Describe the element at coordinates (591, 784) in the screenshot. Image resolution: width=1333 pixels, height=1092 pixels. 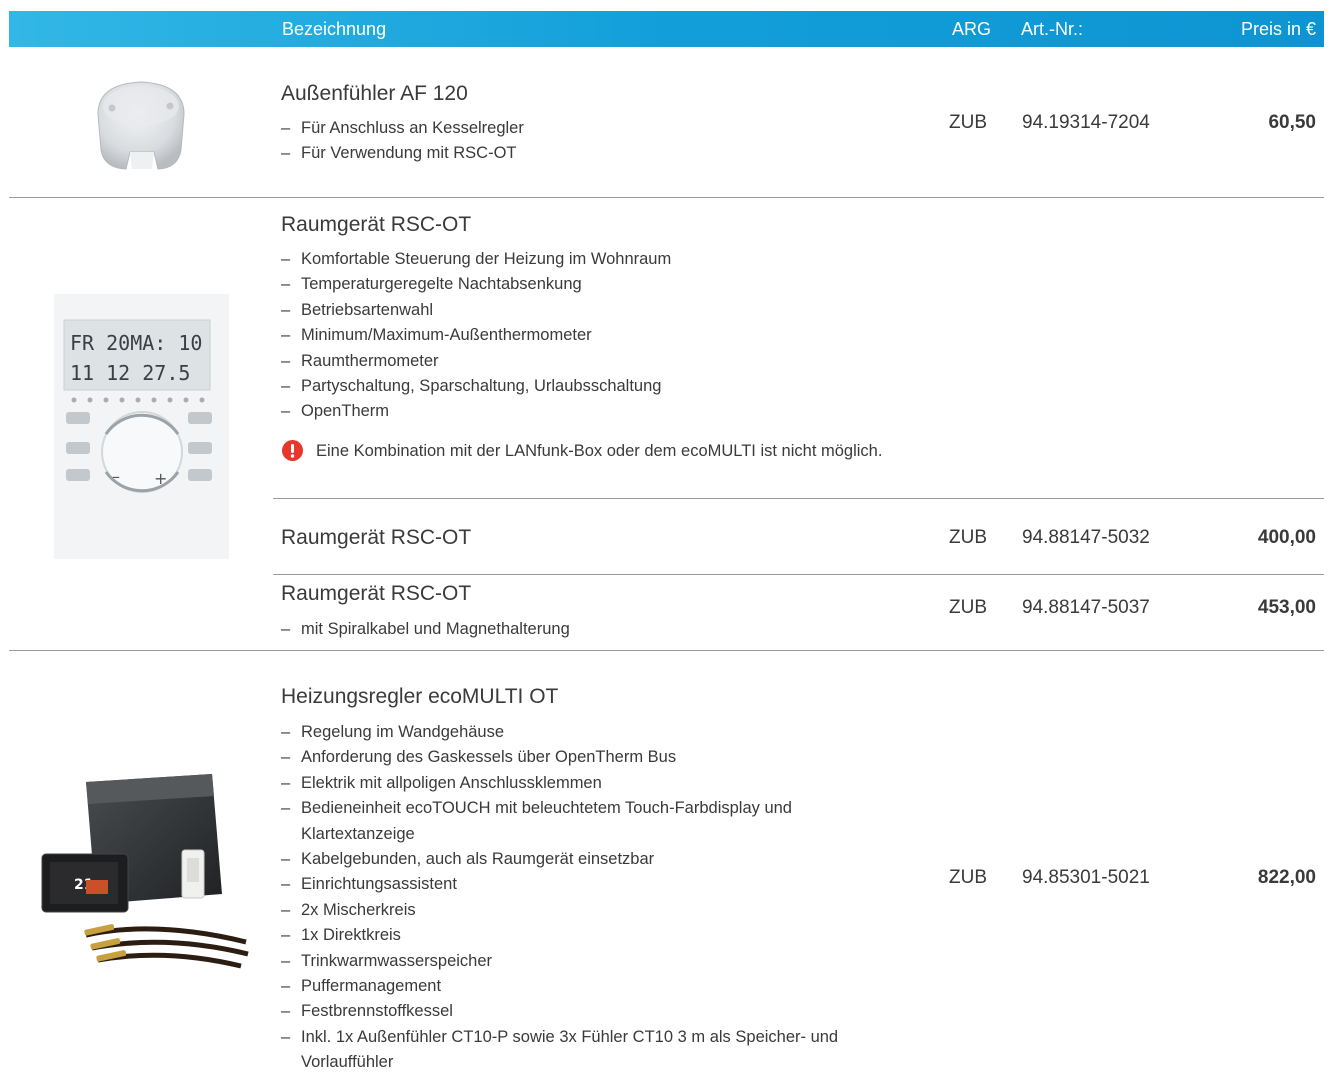
I see `list-item: Elektrik mit allpoligen Anschlussklemmen` at that location.